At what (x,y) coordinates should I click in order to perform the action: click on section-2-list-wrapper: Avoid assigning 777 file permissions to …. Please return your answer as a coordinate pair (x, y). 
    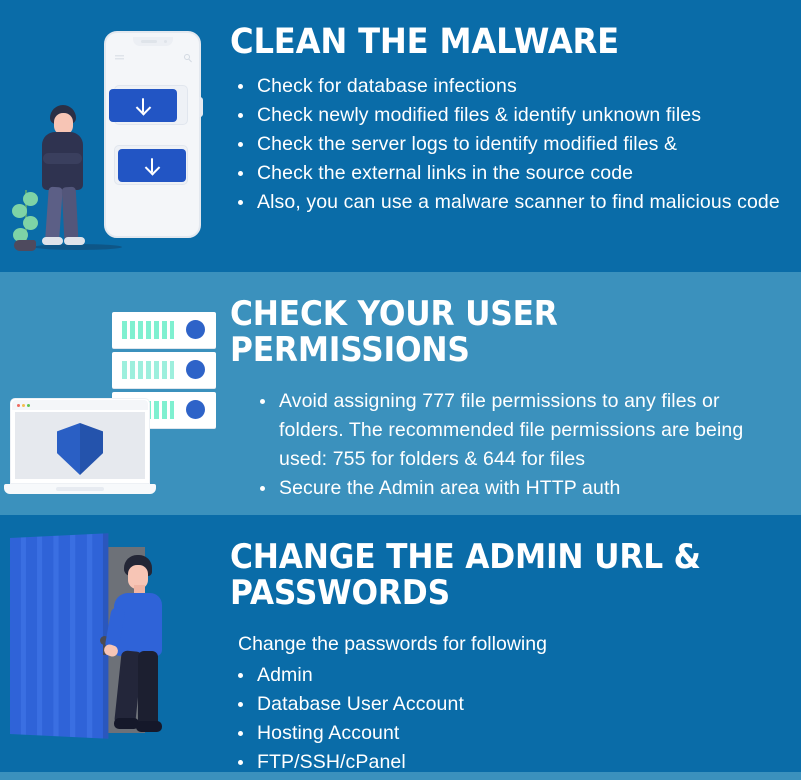
    Looking at the image, I should click on (507, 445).